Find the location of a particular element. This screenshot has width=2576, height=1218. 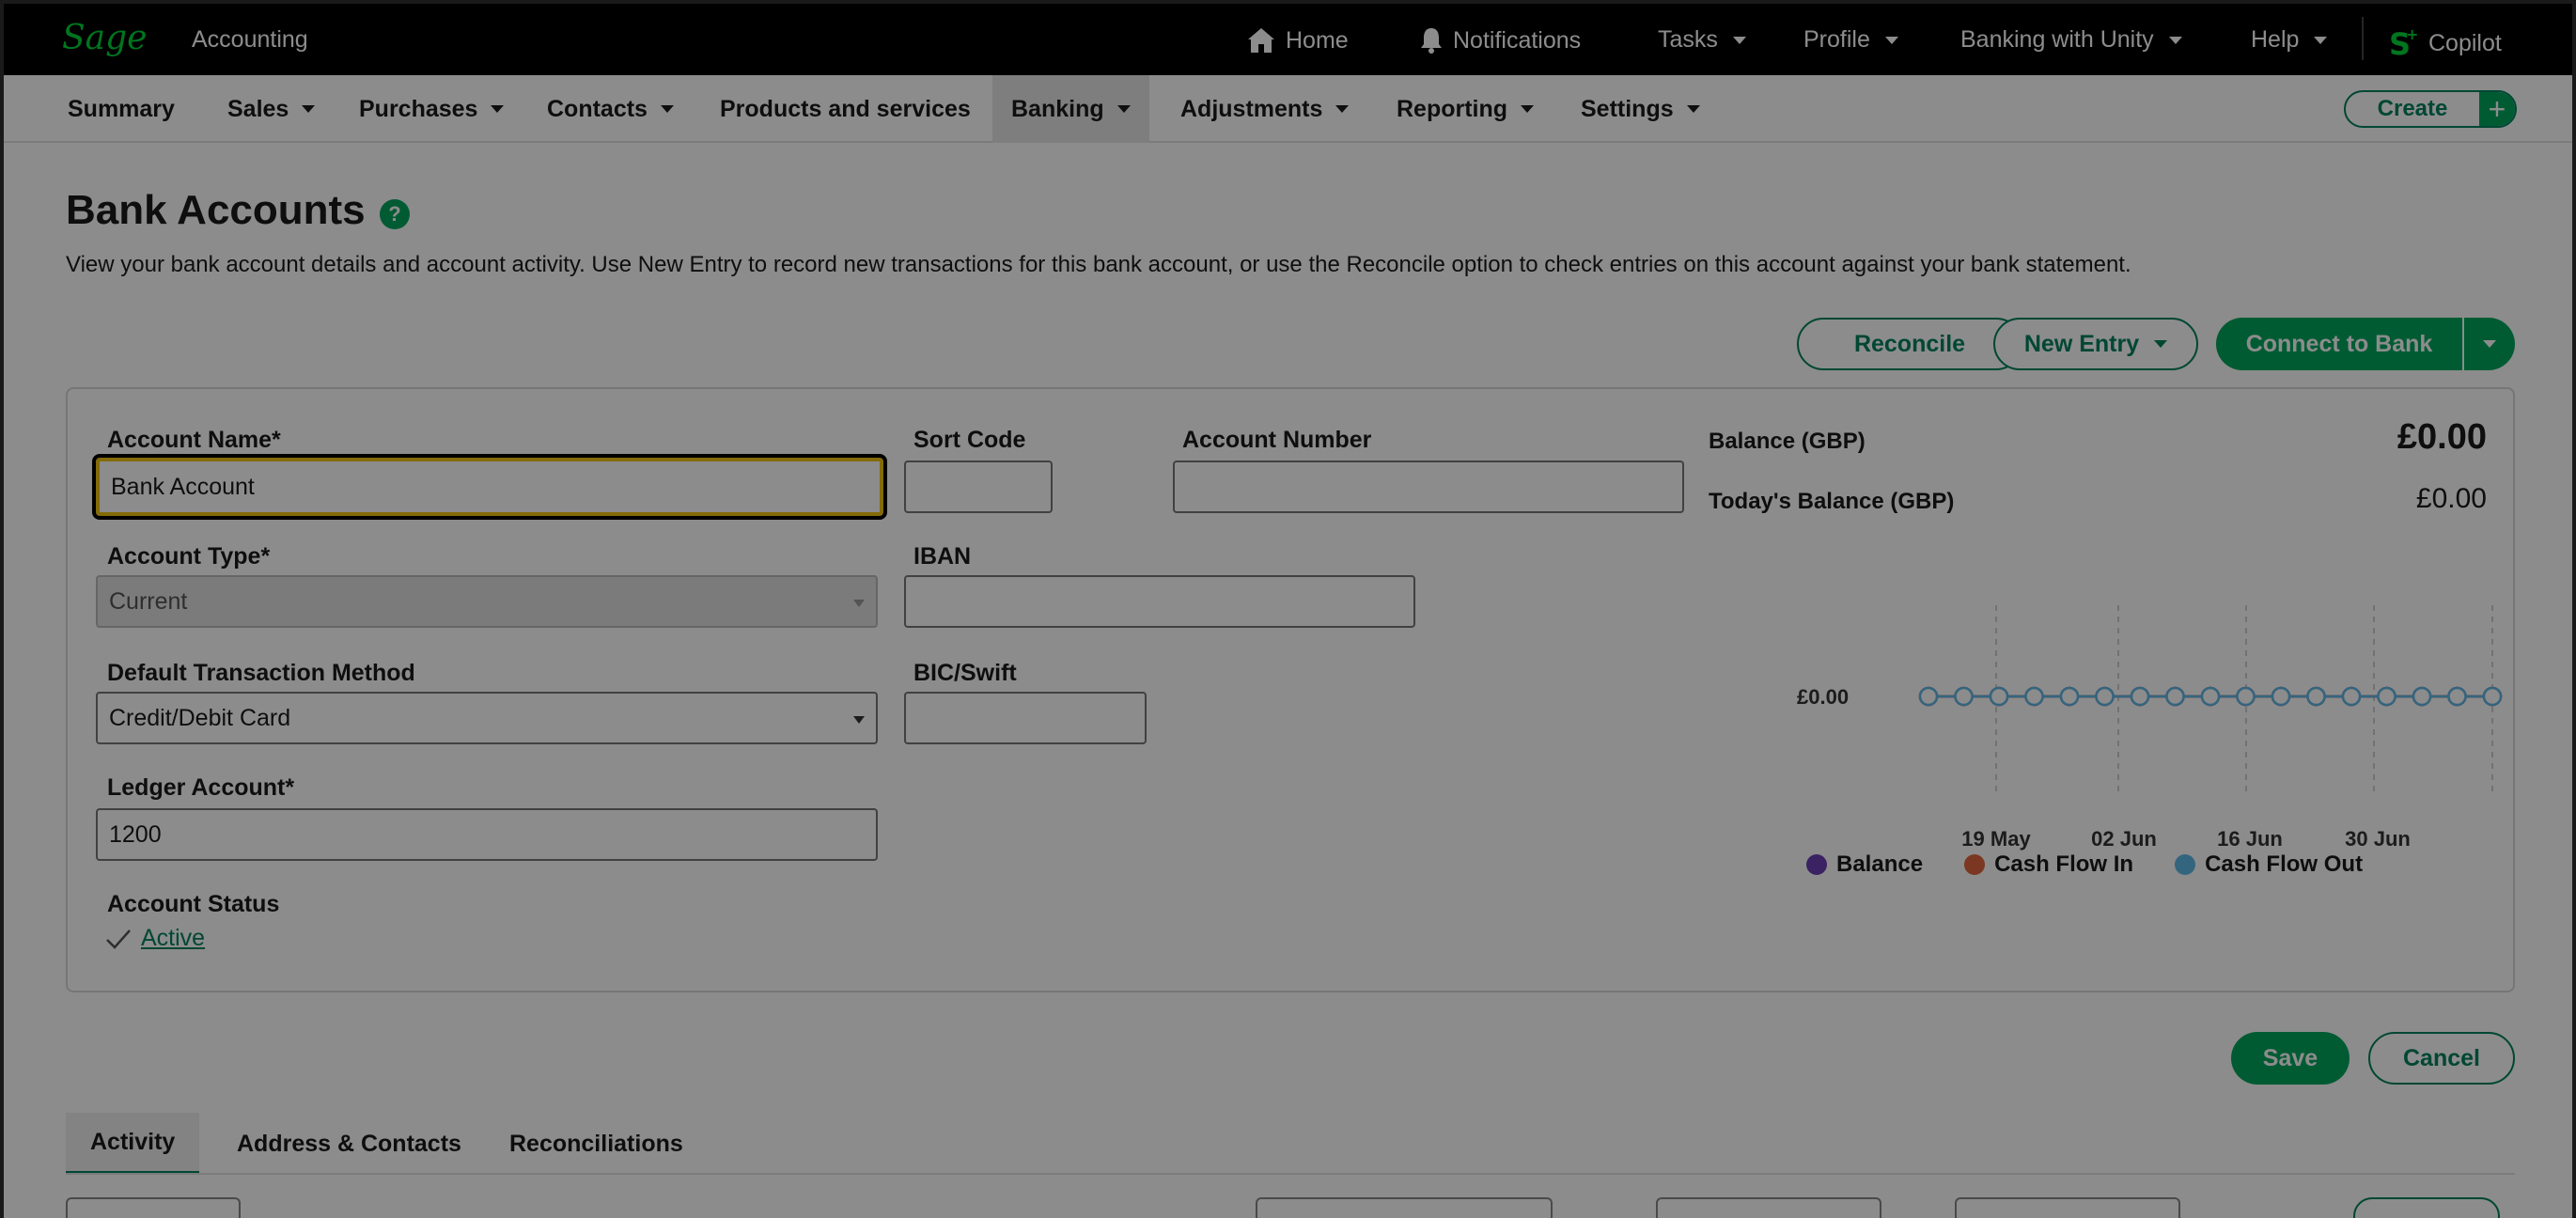

new-entry-label: New Entry is located at coordinates (2081, 343).